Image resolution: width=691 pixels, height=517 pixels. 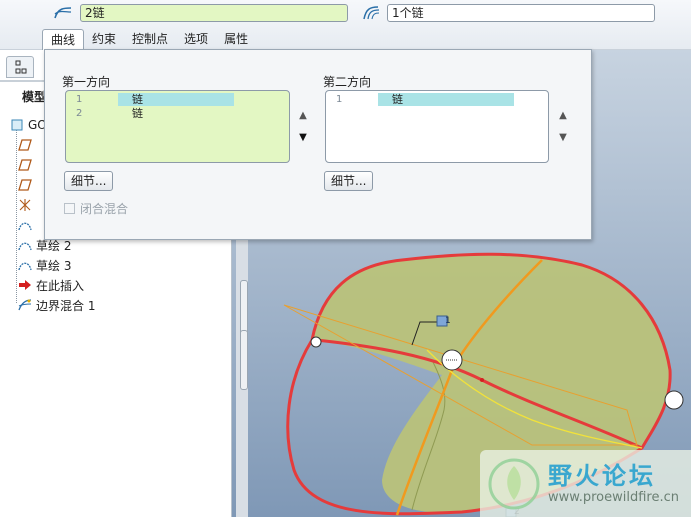 I want to click on chain-annotation-1: 1, so click(x=448, y=321).